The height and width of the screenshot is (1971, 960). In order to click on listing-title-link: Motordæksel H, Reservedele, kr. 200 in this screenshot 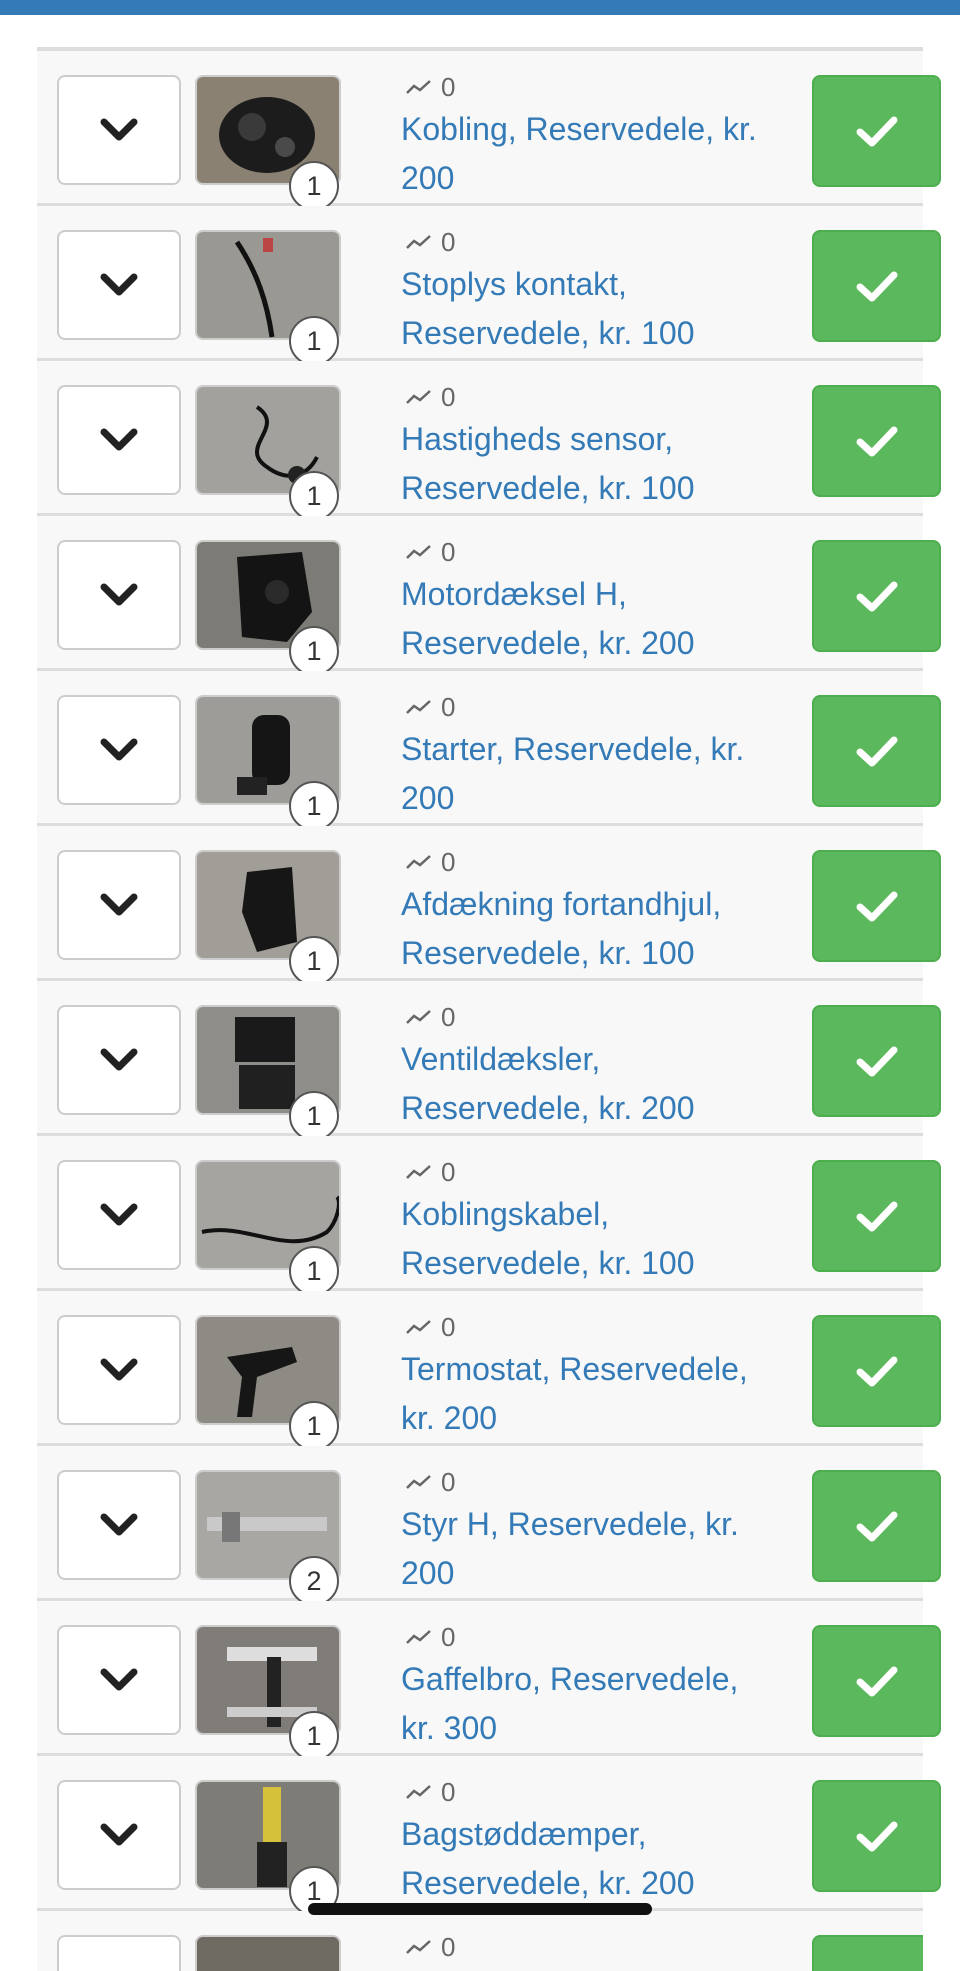, I will do `click(591, 619)`.